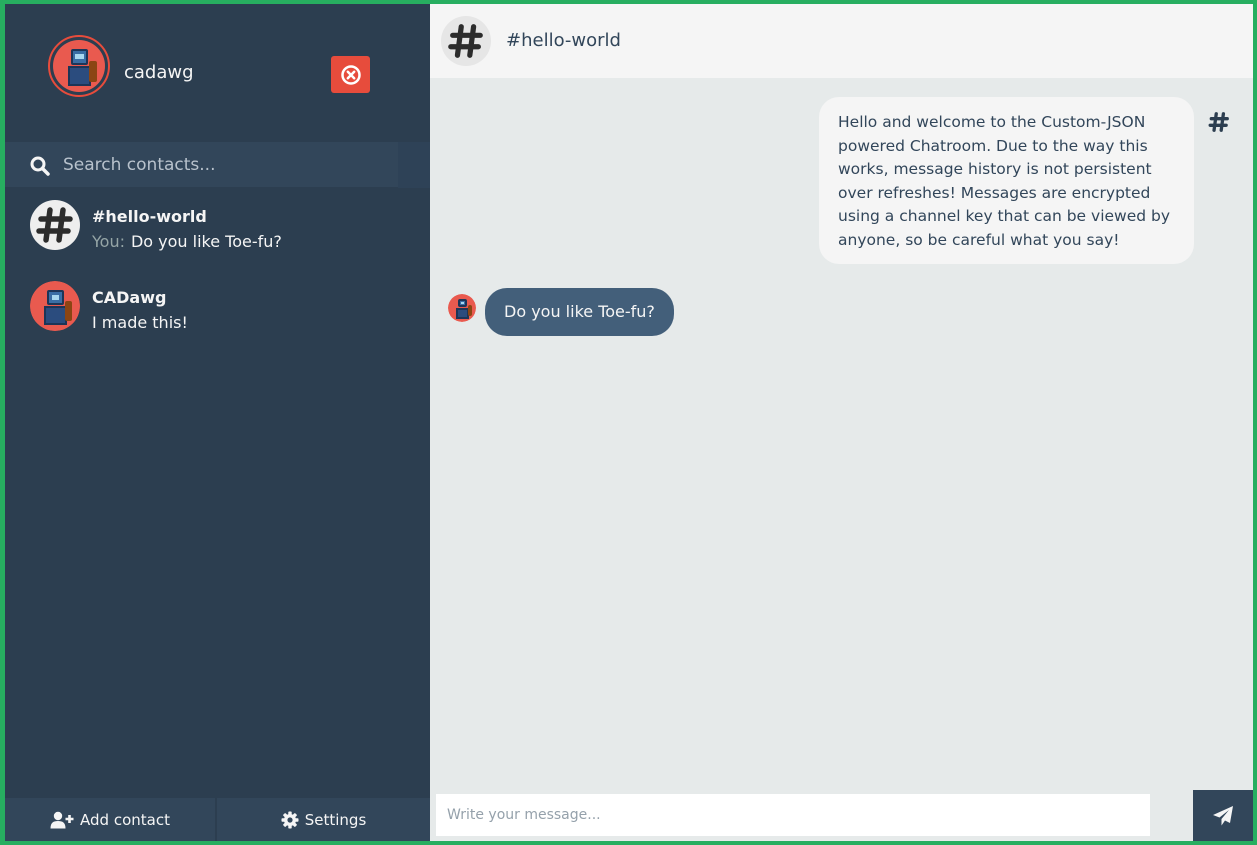 The height and width of the screenshot is (845, 1257). I want to click on profile-avatar, so click(79, 66).